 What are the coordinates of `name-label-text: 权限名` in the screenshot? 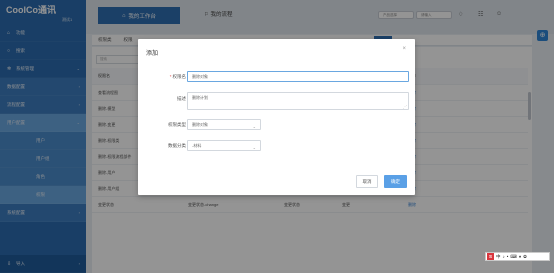 It's located at (179, 76).